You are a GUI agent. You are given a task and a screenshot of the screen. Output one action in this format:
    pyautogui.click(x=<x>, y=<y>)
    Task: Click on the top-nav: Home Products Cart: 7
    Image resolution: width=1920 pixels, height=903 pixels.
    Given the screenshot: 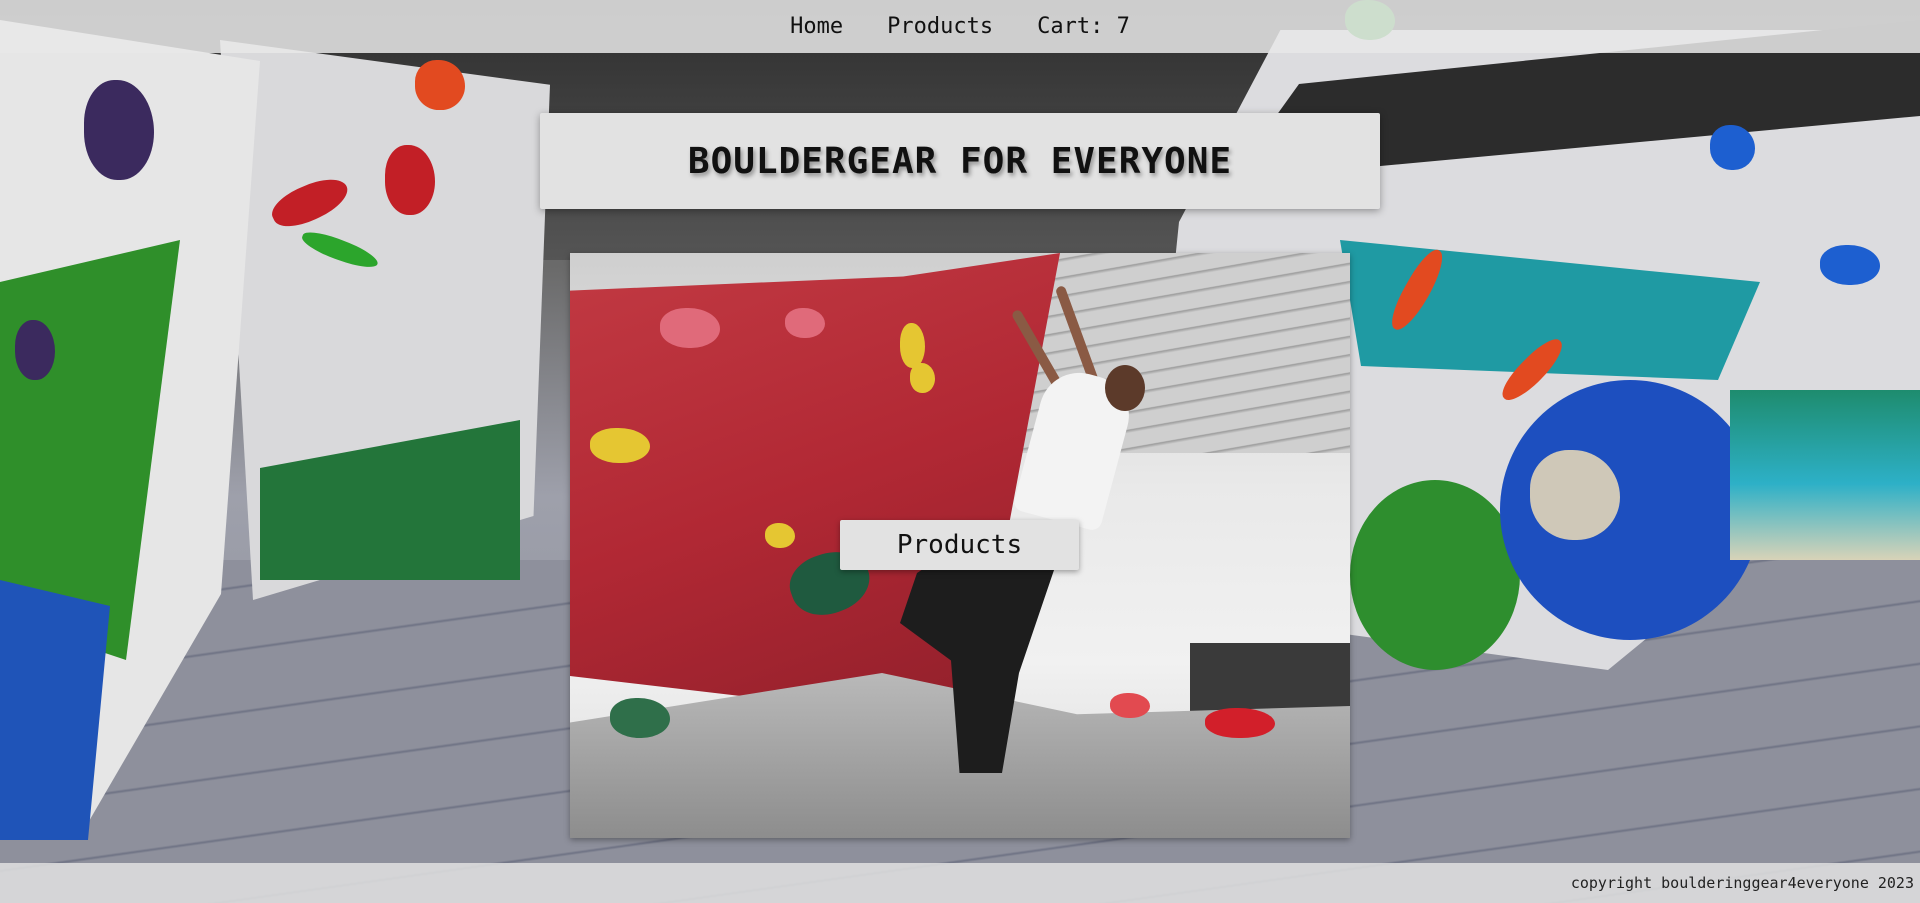 What is the action you would take?
    pyautogui.click(x=960, y=26)
    